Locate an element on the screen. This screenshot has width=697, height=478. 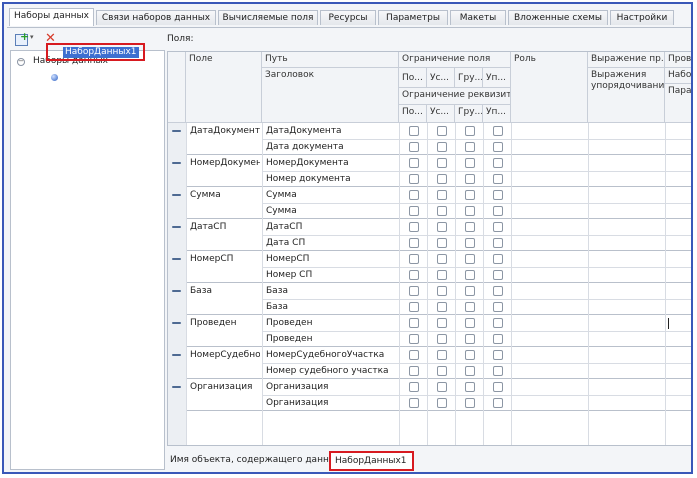
path-cell: НомерДокумента is located at coordinates (331, 163).